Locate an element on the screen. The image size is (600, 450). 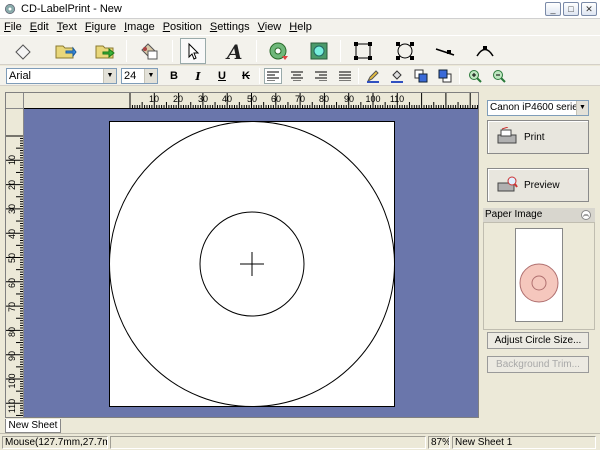
h-ruler-label: 50 is located at coordinates (252, 99).